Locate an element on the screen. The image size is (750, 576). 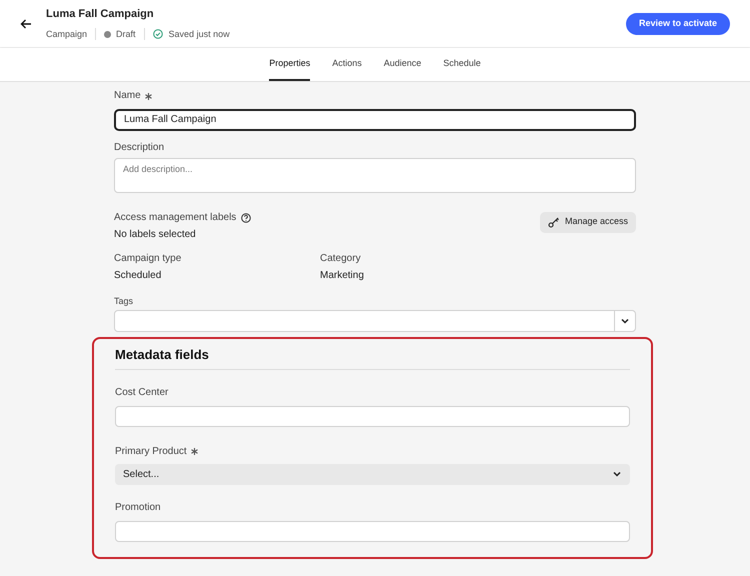
tab: Audience is located at coordinates (403, 64).